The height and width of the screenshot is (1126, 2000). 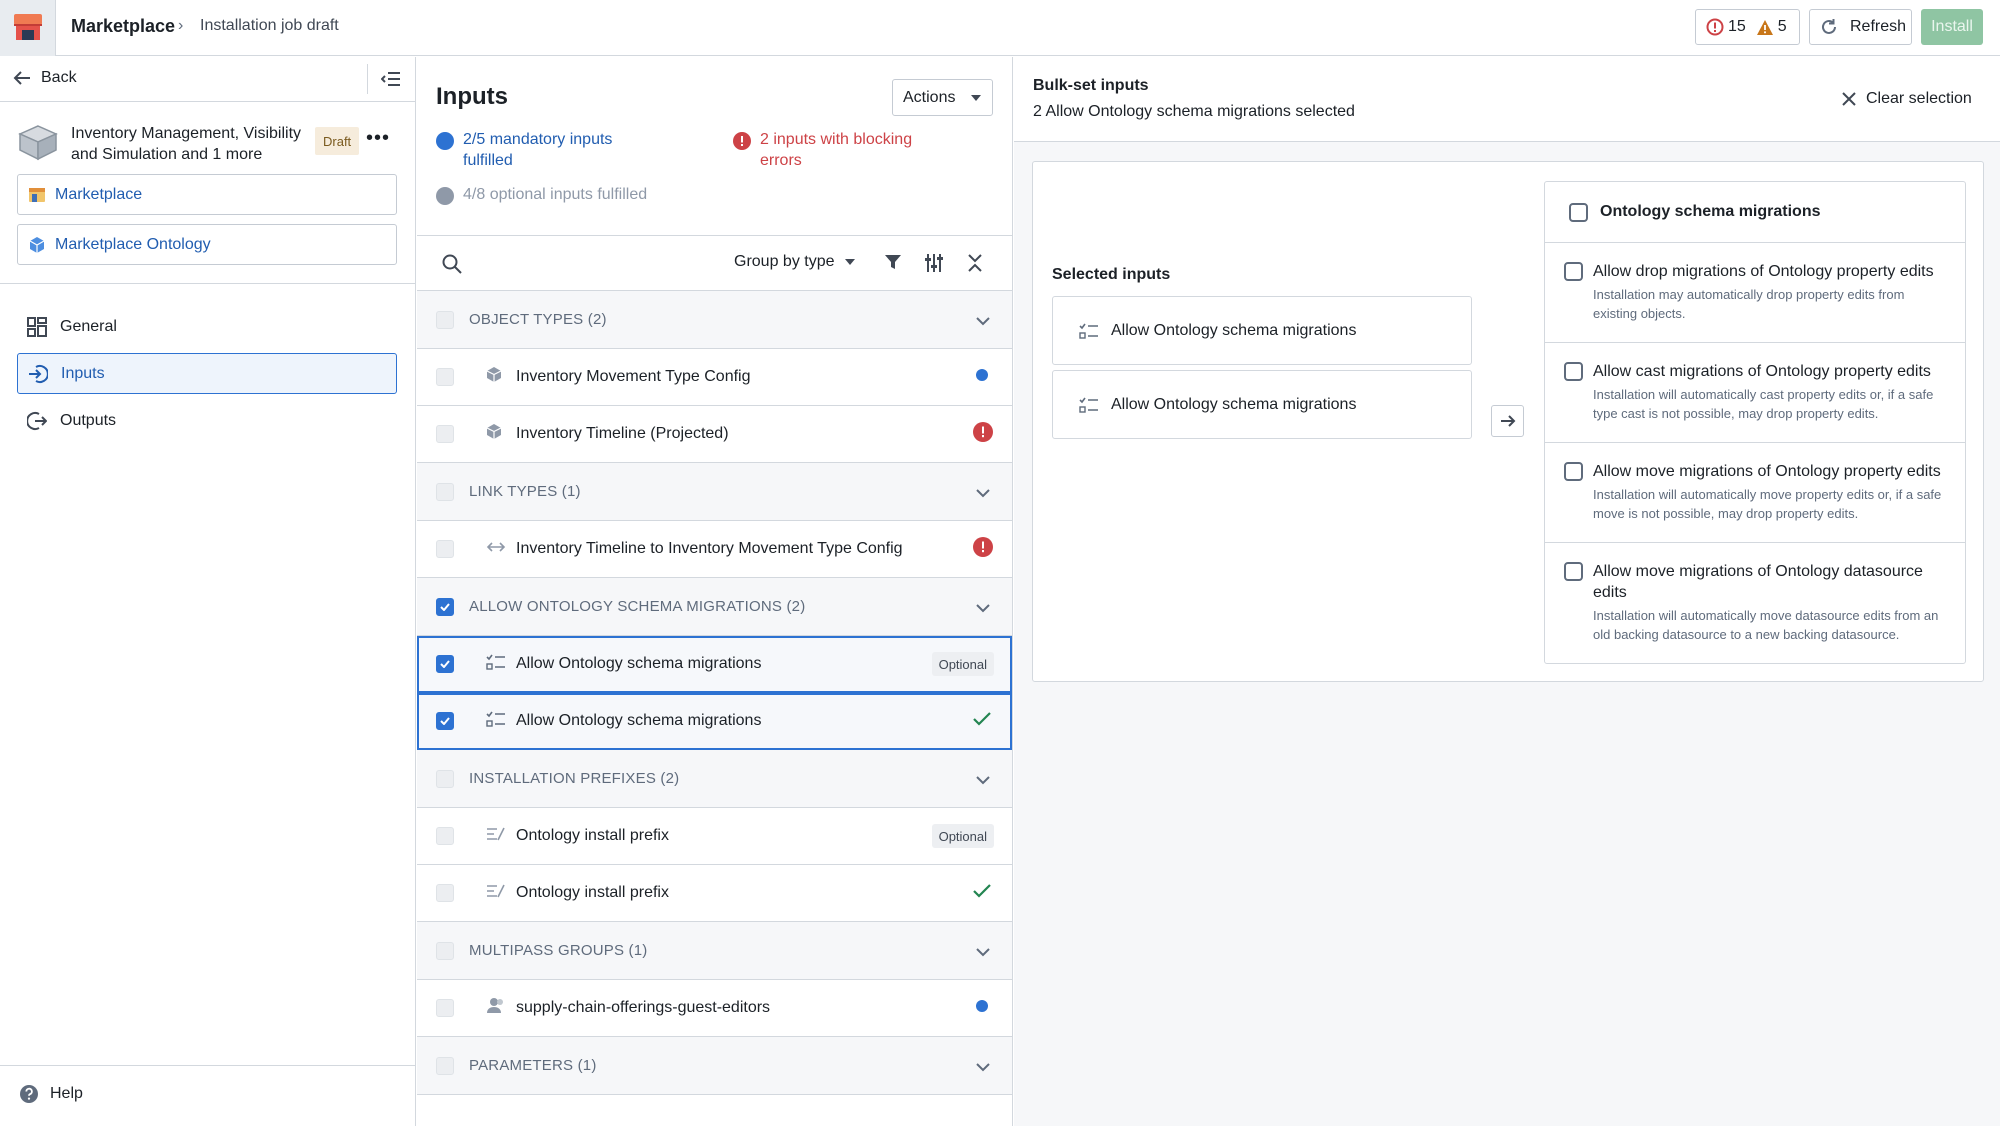 What do you see at coordinates (838, 150) in the screenshot?
I see `blocking-status: 2 inputs with blocking errors` at bounding box center [838, 150].